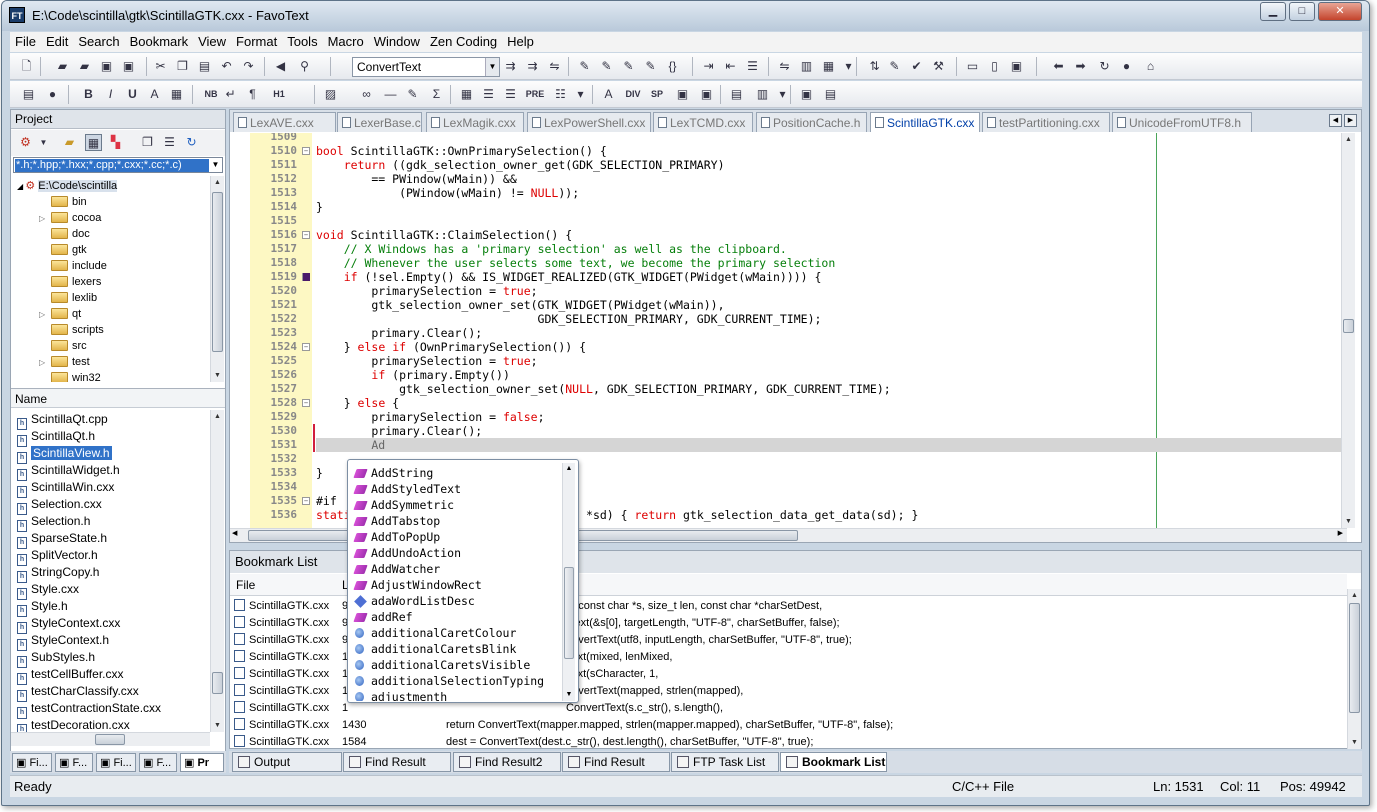 The width and height of the screenshot is (1377, 812). What do you see at coordinates (98, 40) in the screenshot?
I see `menu-search: Search` at bounding box center [98, 40].